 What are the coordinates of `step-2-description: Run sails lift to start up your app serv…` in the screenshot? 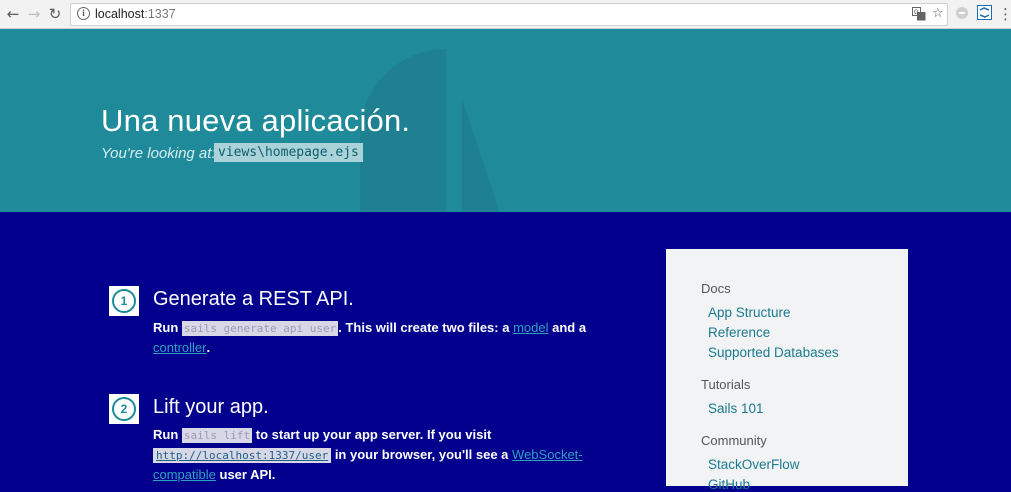 It's located at (368, 454).